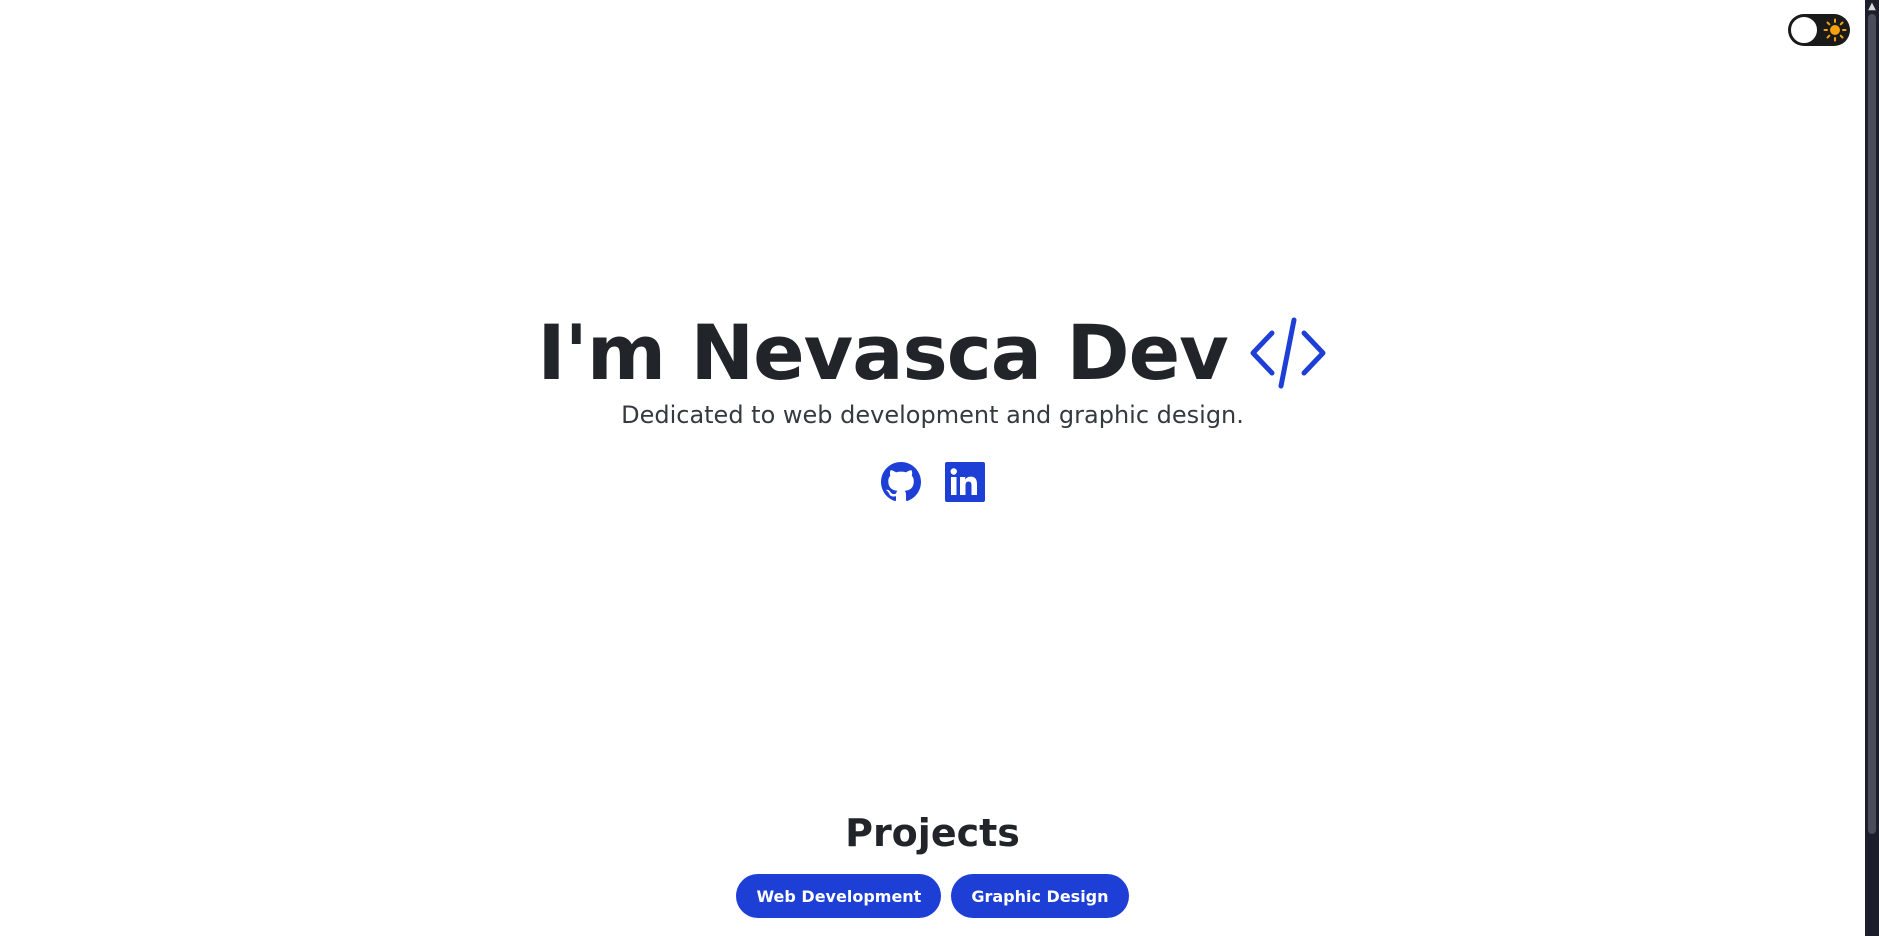 This screenshot has height=936, width=1879. I want to click on linkedin-icon, so click(964, 482).